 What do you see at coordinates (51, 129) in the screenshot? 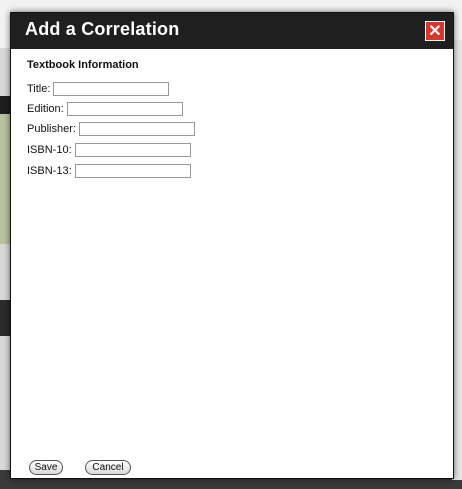
I see `publisher-label: Publisher:` at bounding box center [51, 129].